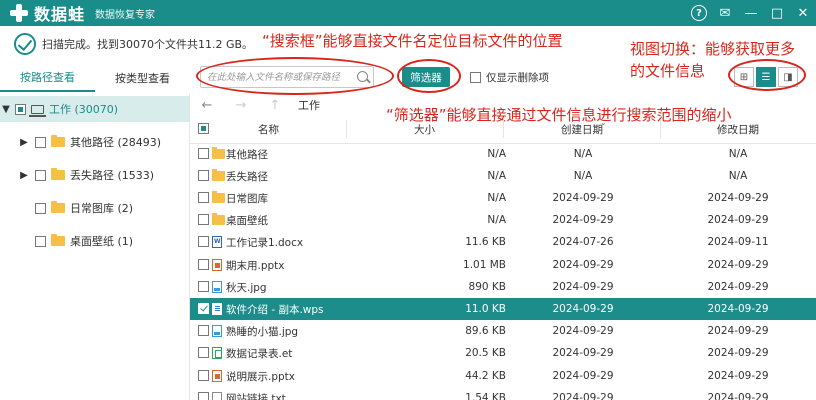 The width and height of the screenshot is (816, 400). Describe the element at coordinates (95, 142) in the screenshot. I see `tree-item-other-path: ▶ 其他路径 (28493)` at that location.